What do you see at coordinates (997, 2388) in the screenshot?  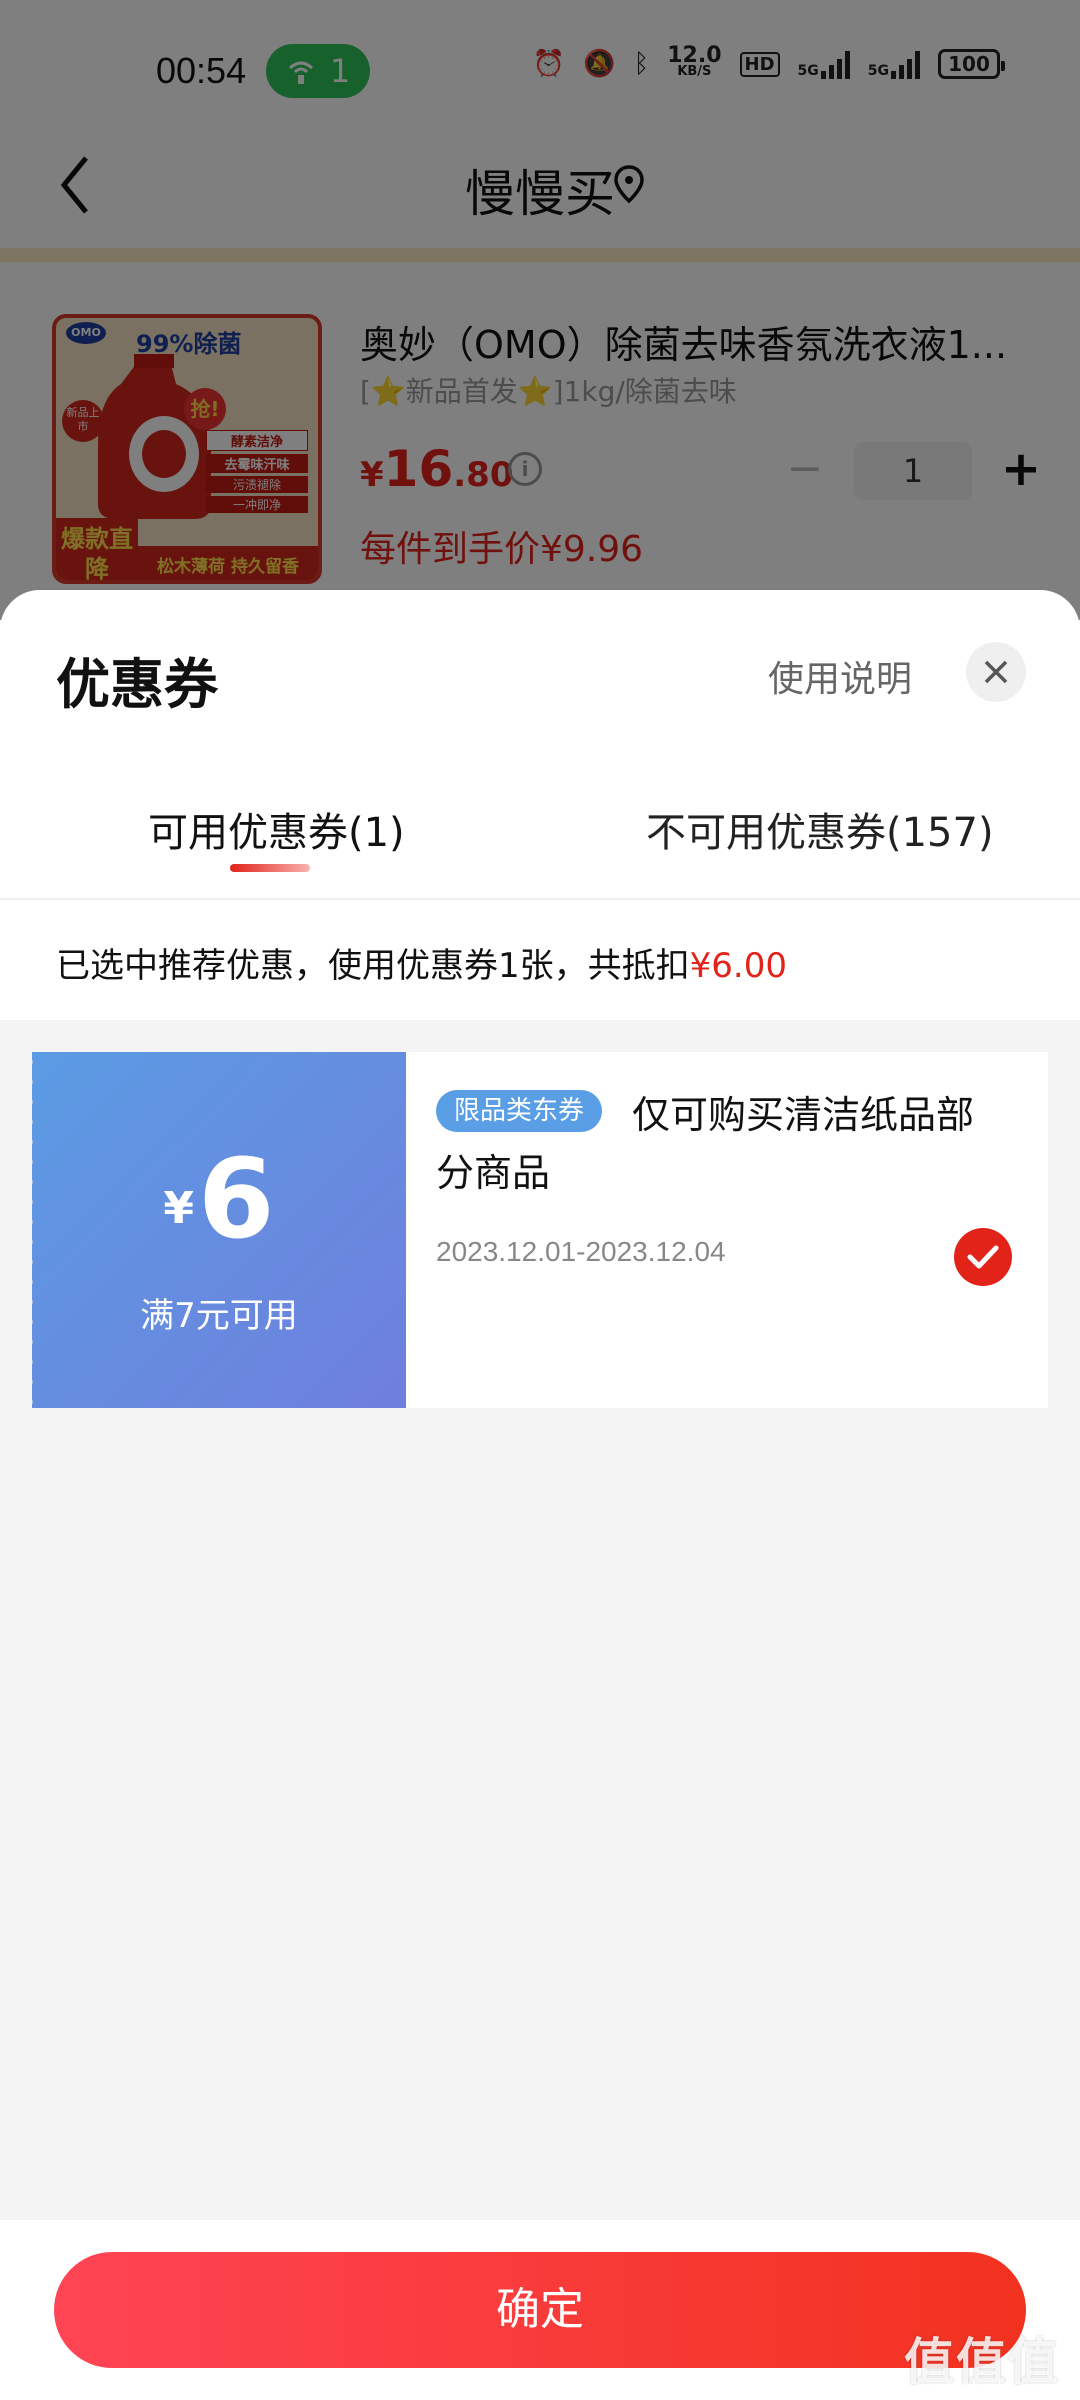 I see `watermark-site: zhizhizhi.com` at bounding box center [997, 2388].